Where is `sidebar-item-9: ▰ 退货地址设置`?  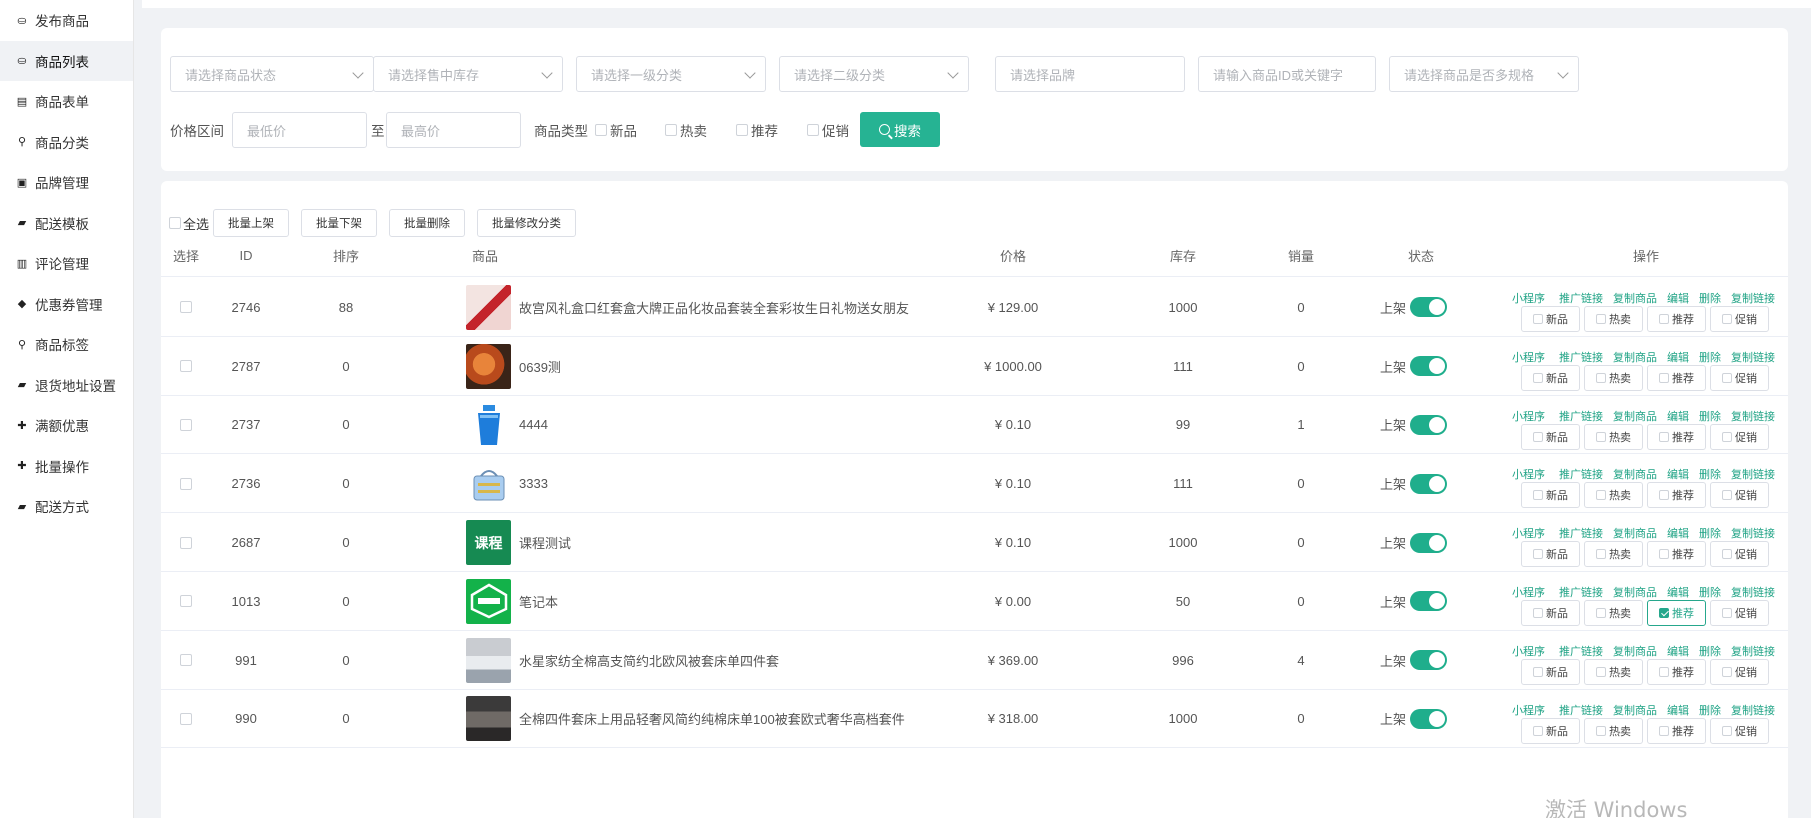
sidebar-item-9: ▰ 退货地址设置 is located at coordinates (66, 385).